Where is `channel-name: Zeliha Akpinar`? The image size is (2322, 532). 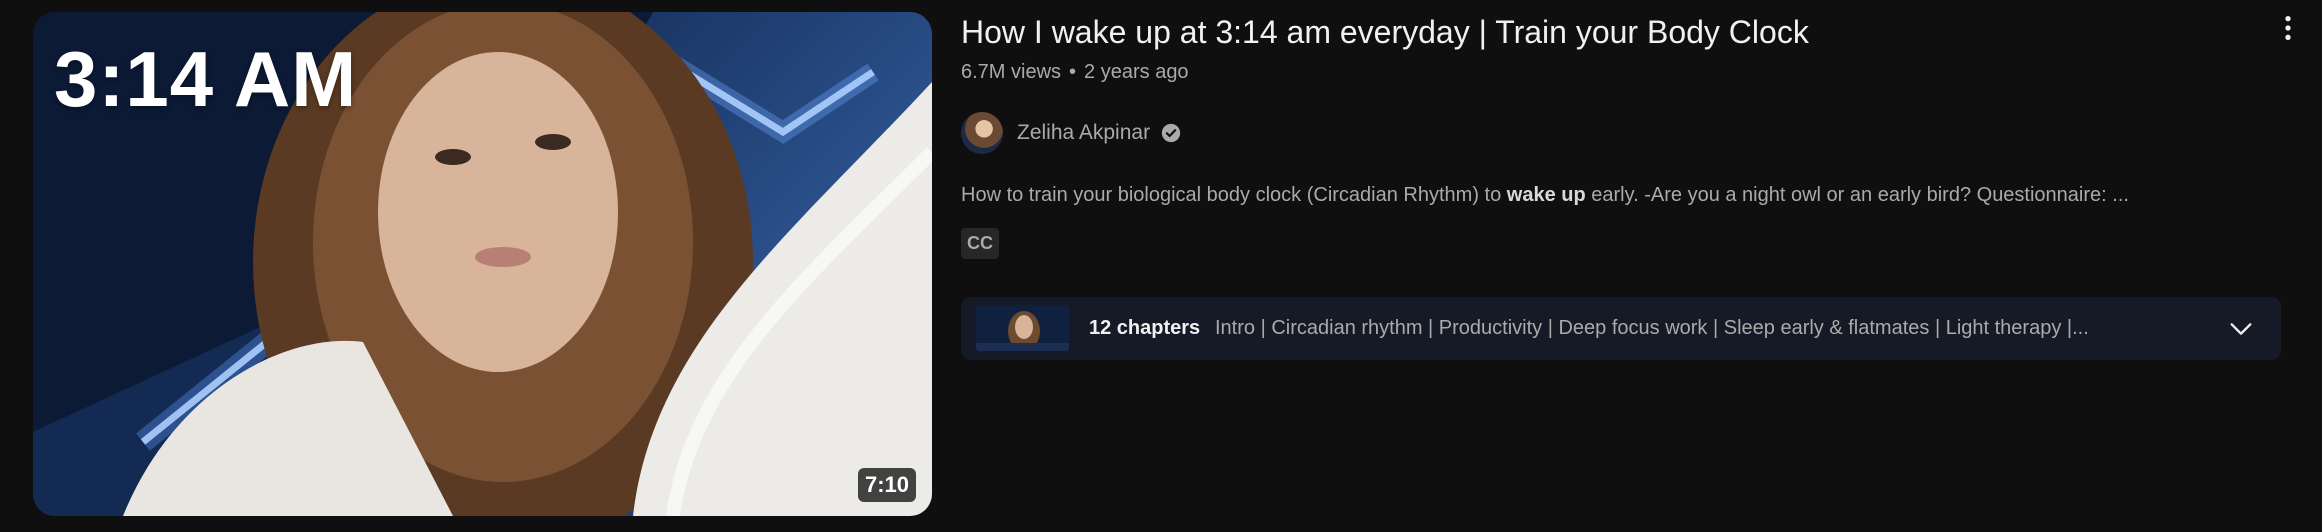 channel-name: Zeliha Akpinar is located at coordinates (1083, 133).